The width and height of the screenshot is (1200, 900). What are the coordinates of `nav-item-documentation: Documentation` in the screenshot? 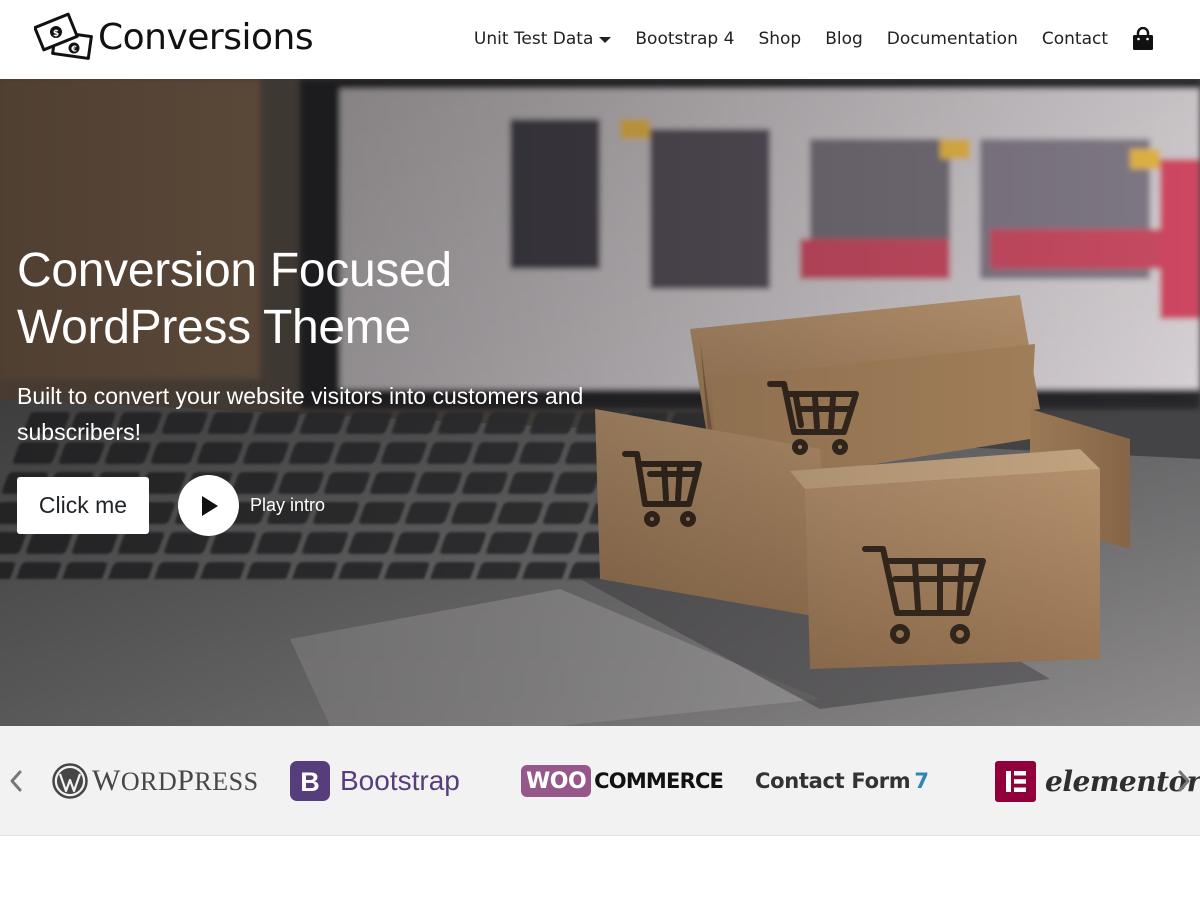 It's located at (952, 39).